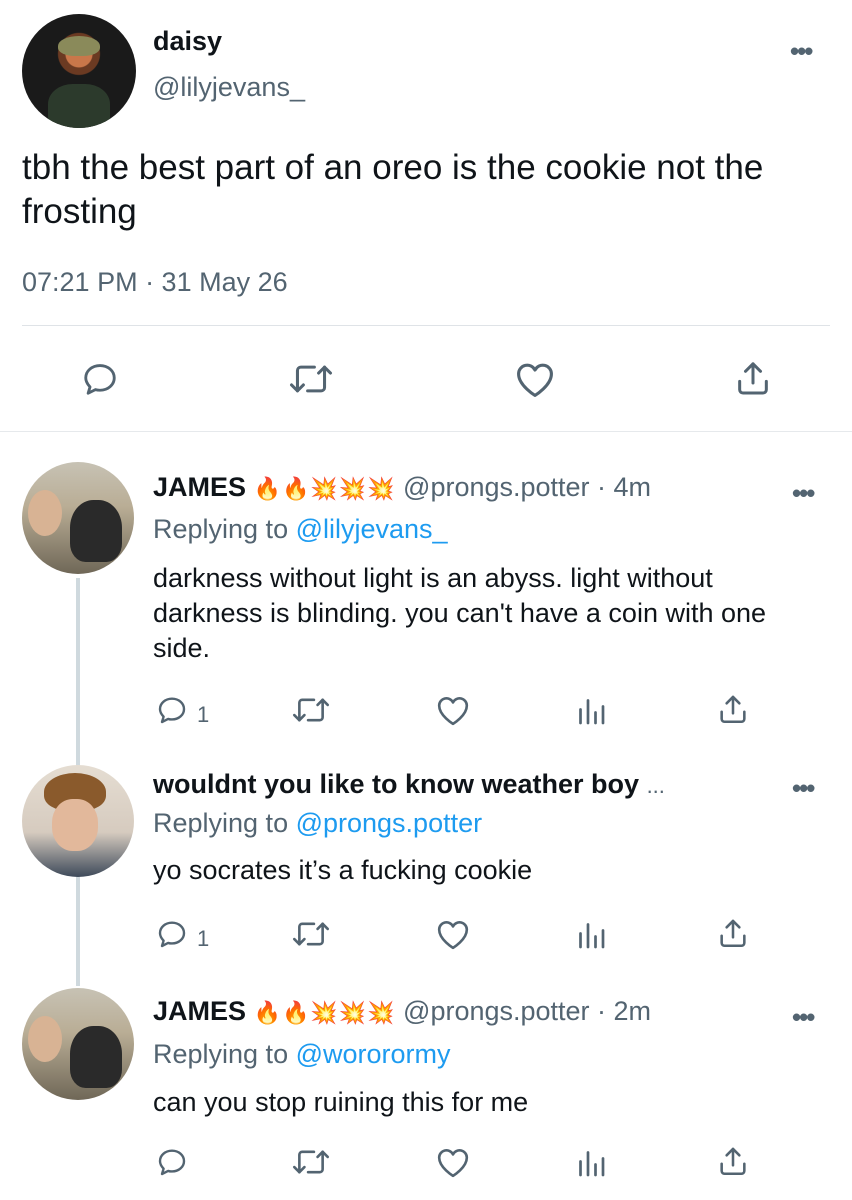 Image resolution: width=852 pixels, height=1200 pixels. What do you see at coordinates (402, 487) in the screenshot?
I see `reply-header: JAMES 🔥🔥💥💥💥 @prongs.potter · 4m` at bounding box center [402, 487].